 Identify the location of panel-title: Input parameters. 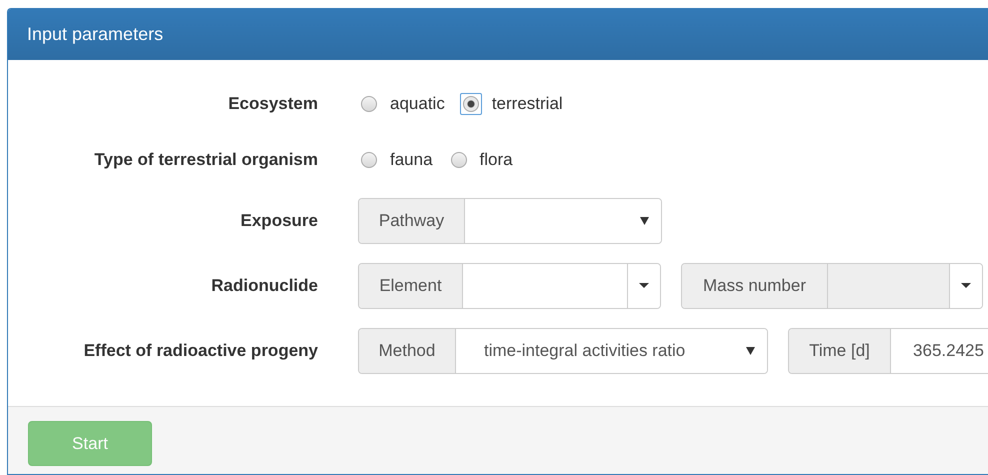
(95, 34).